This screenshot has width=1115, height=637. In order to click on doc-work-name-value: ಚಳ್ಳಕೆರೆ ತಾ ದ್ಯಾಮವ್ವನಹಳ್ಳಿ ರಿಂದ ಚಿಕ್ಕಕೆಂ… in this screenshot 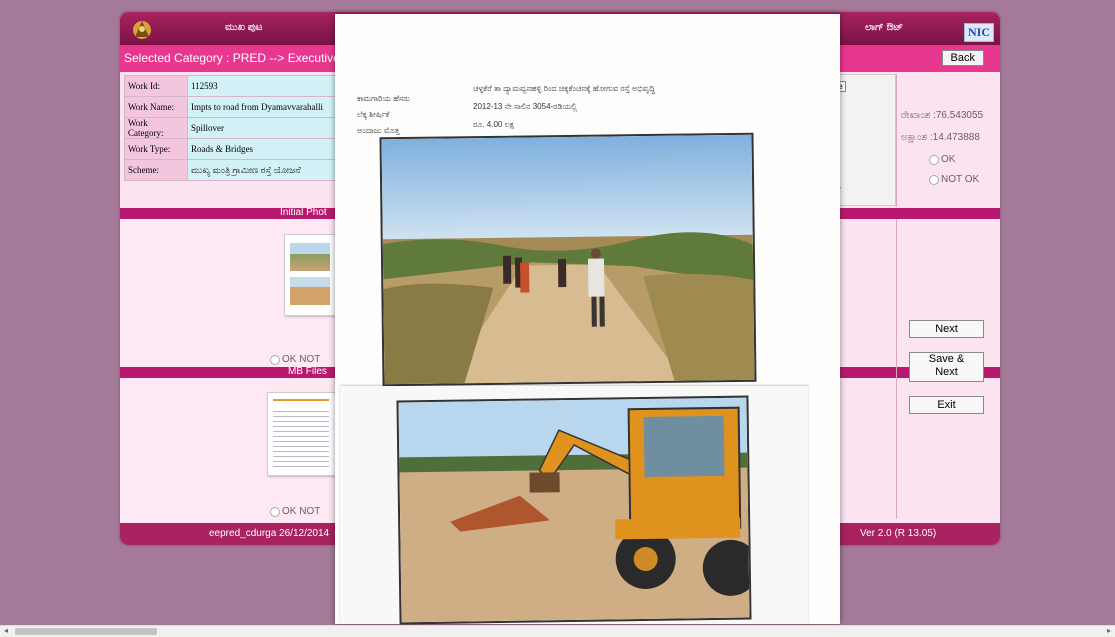, I will do `click(564, 88)`.